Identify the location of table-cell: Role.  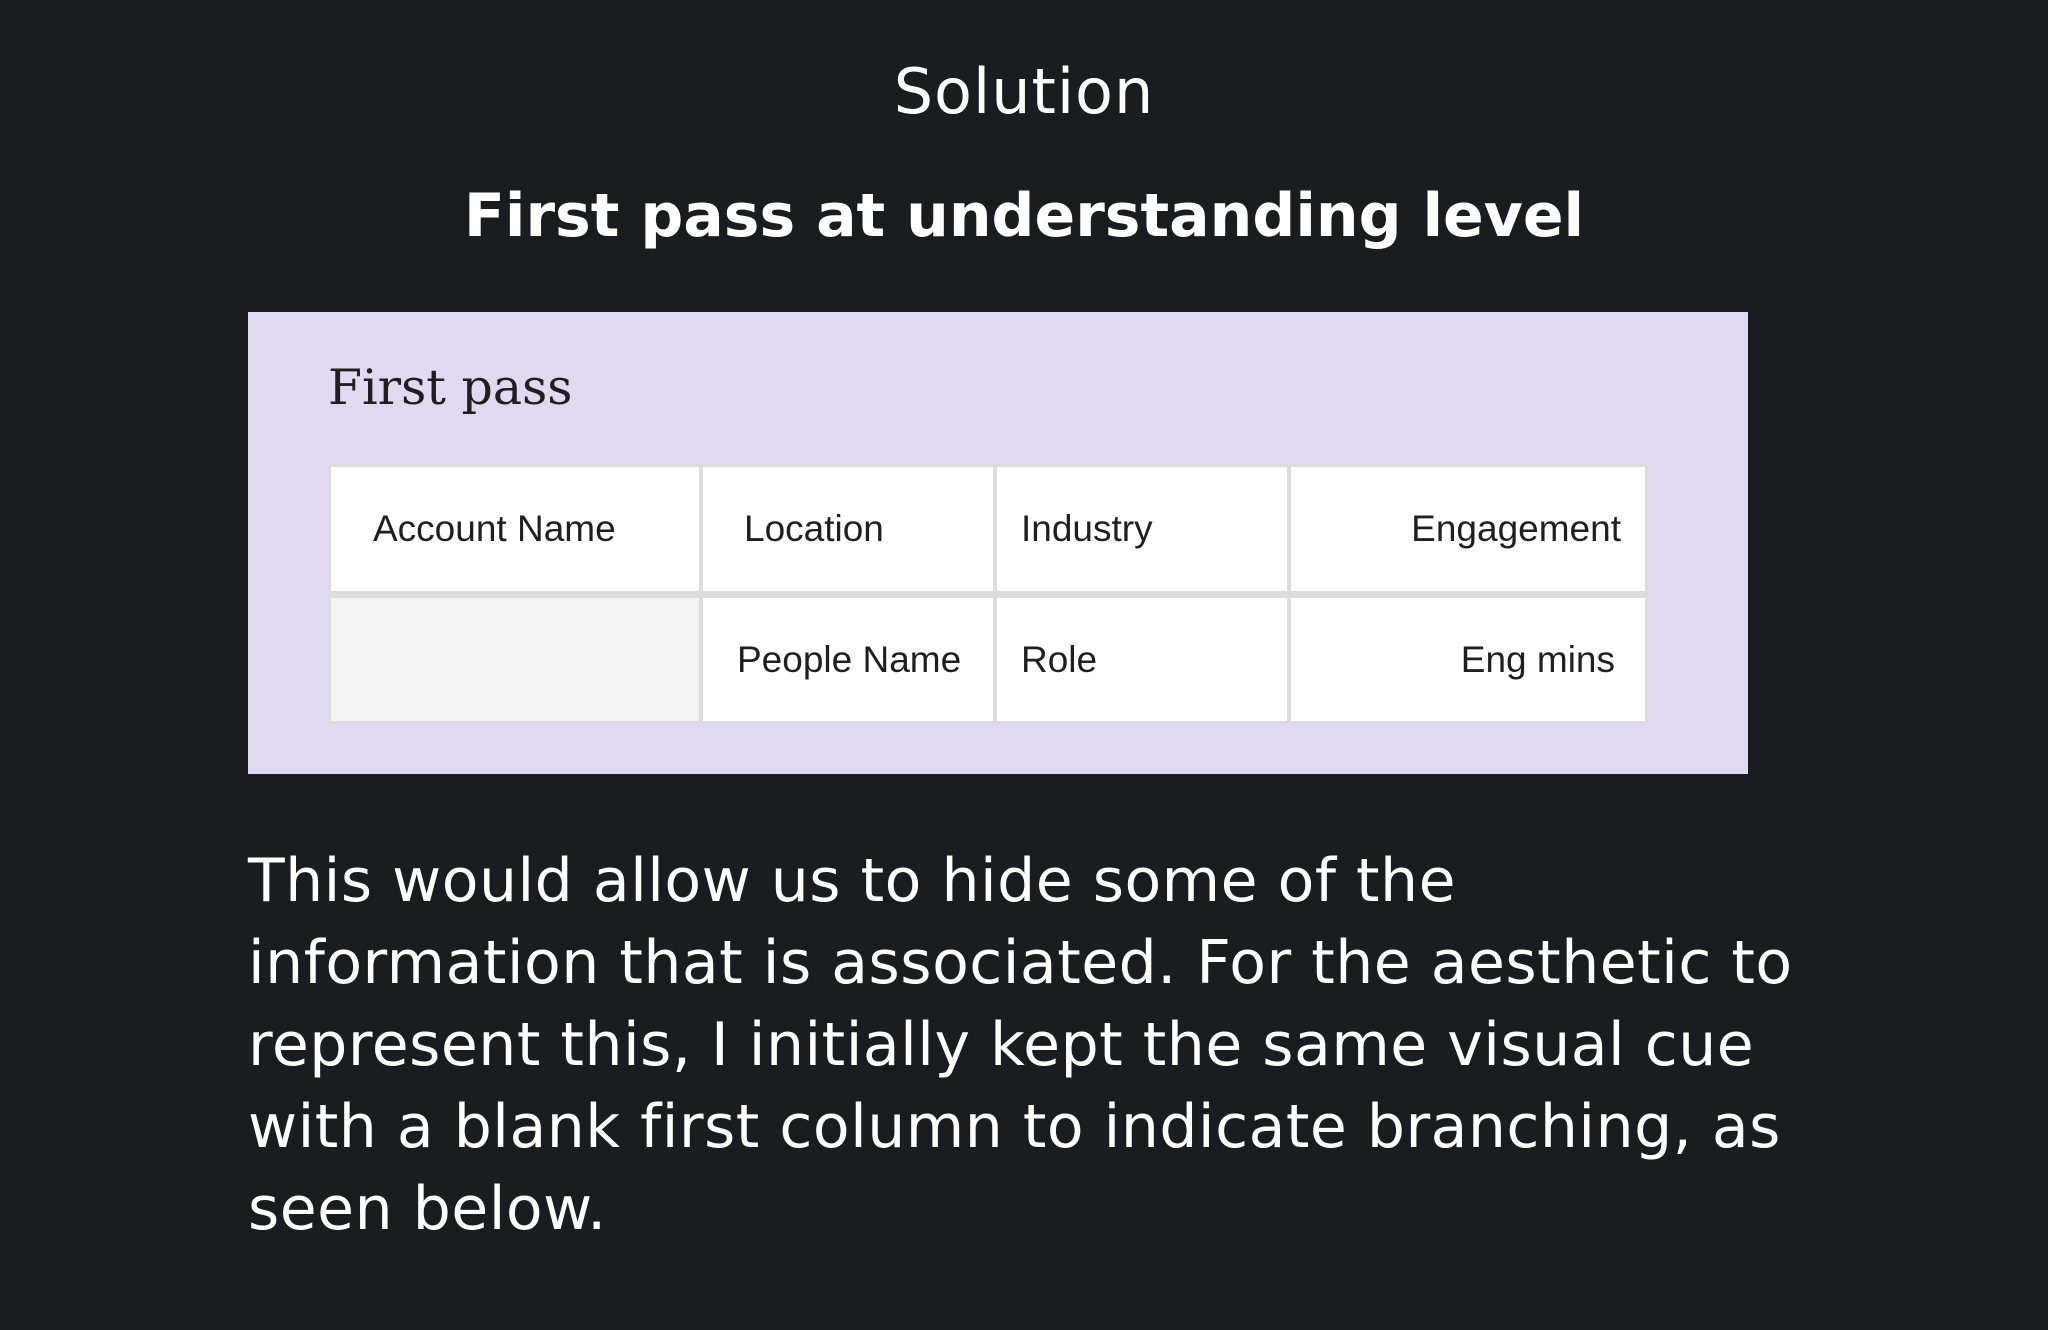
(1142, 659).